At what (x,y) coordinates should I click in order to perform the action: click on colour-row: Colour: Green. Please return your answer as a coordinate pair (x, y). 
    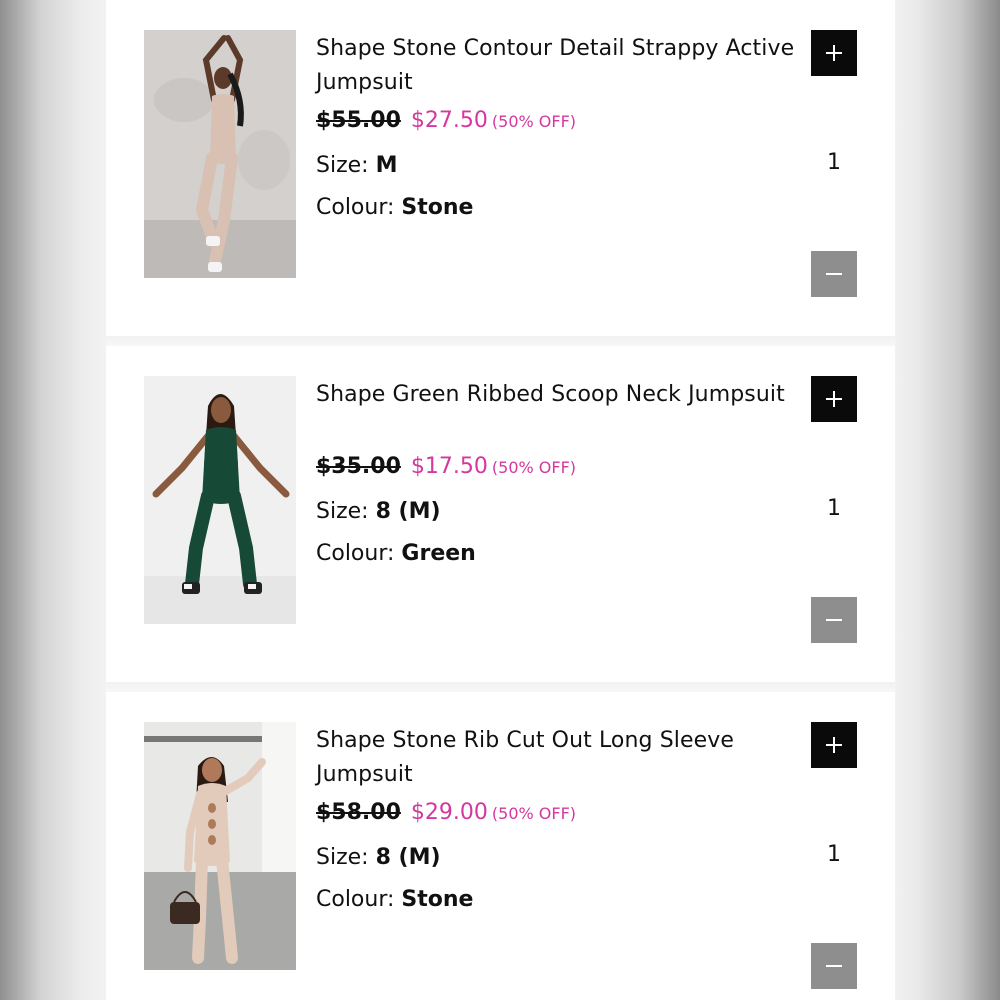
    Looking at the image, I should click on (396, 553).